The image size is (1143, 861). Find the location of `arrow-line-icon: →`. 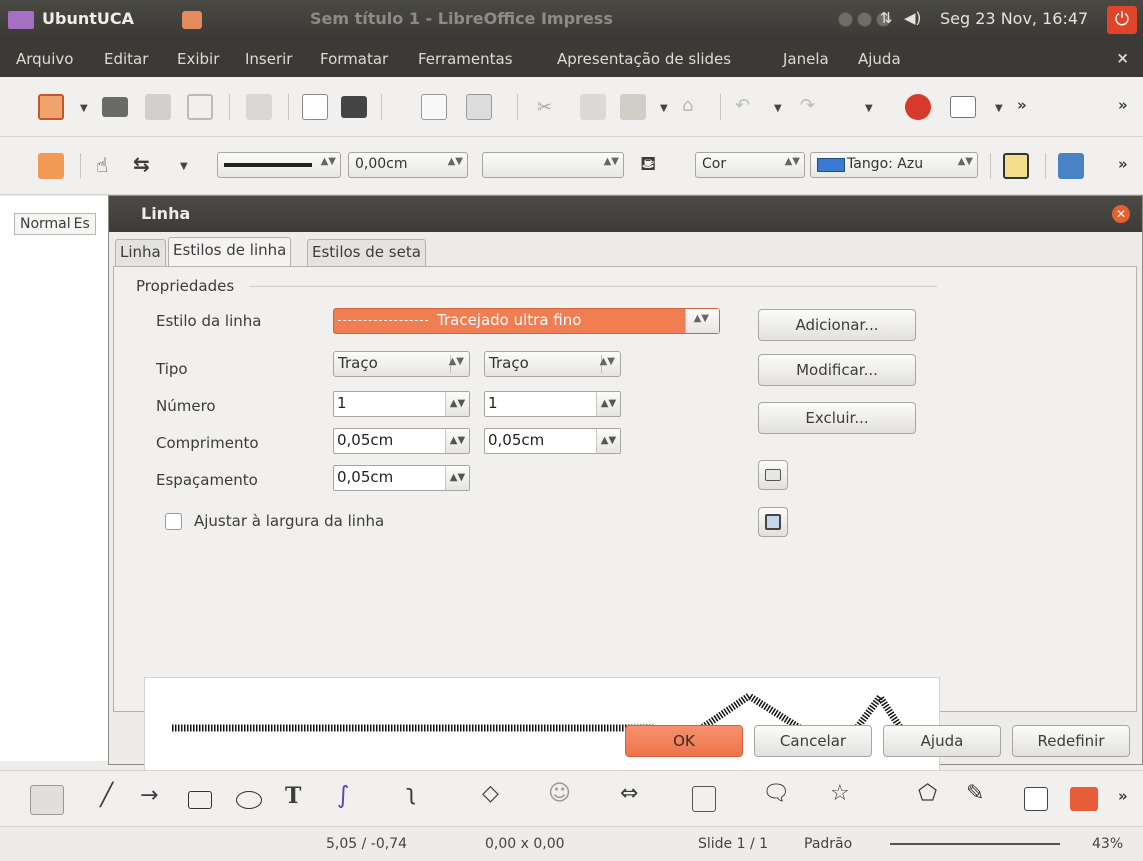

arrow-line-icon: → is located at coordinates (149, 795).